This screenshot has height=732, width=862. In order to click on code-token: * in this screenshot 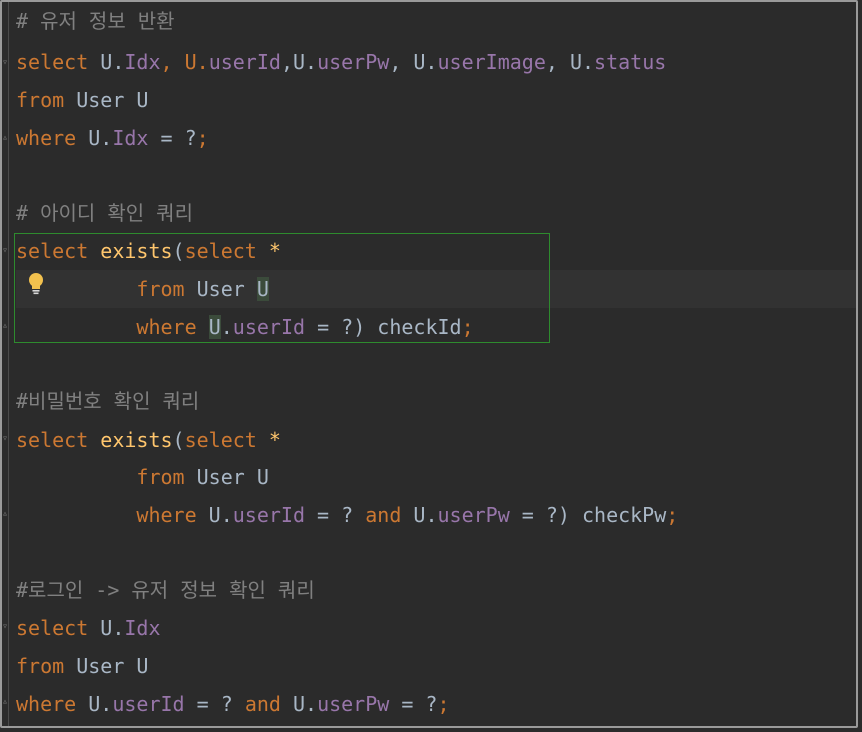, I will do `click(268, 440)`.